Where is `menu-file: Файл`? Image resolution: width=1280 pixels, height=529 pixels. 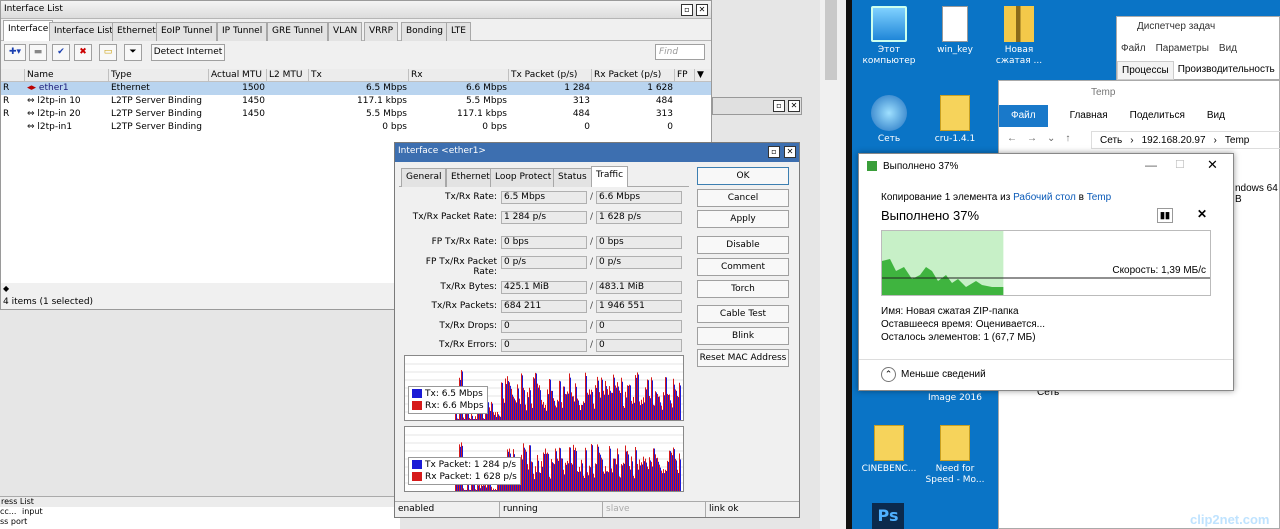
menu-file: Файл is located at coordinates (1133, 48).